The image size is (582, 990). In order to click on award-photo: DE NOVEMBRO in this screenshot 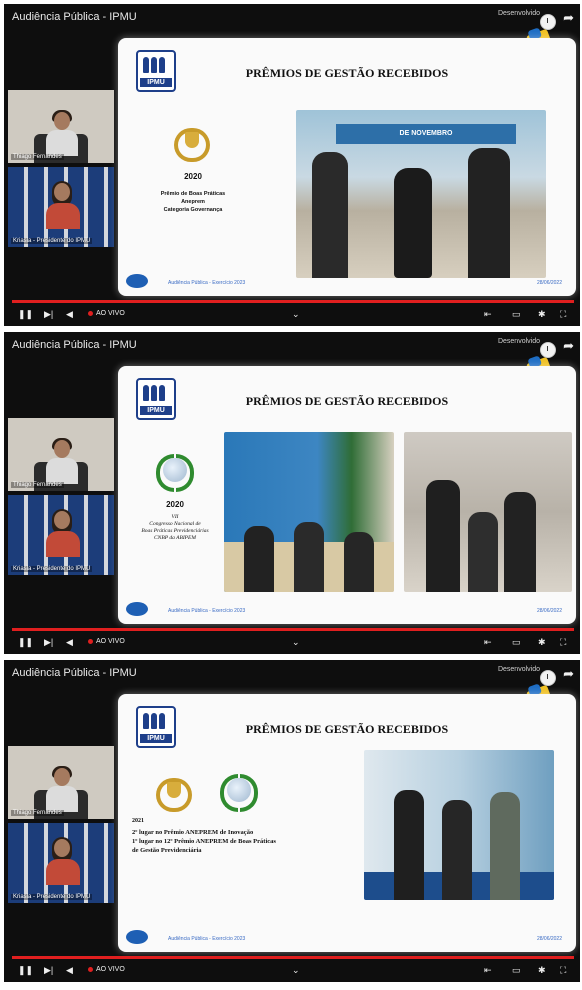, I will do `click(421, 194)`.